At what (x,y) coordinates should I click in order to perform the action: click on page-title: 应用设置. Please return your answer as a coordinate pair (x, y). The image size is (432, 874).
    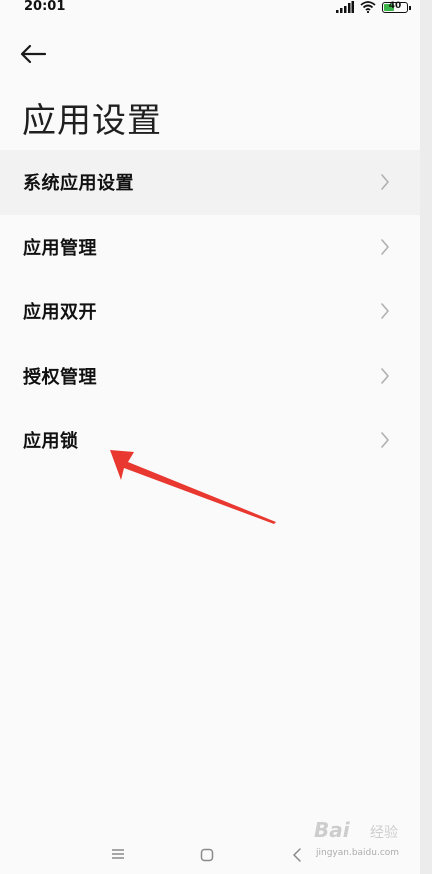
    Looking at the image, I should click on (92, 121).